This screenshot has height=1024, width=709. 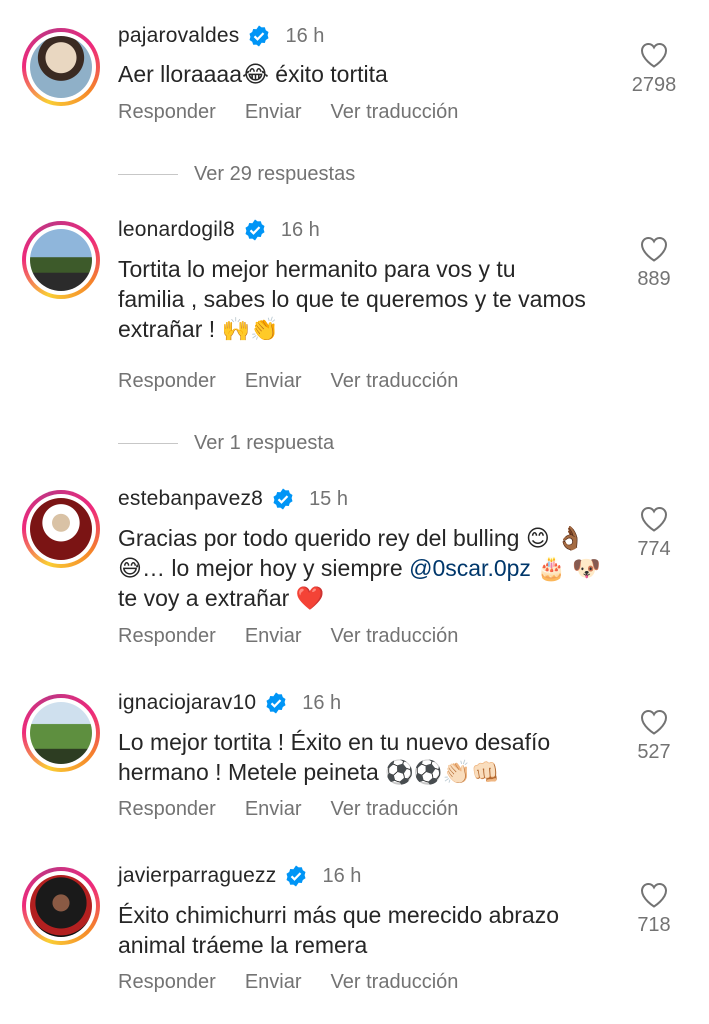 What do you see at coordinates (654, 549) in the screenshot?
I see `like-count: 774` at bounding box center [654, 549].